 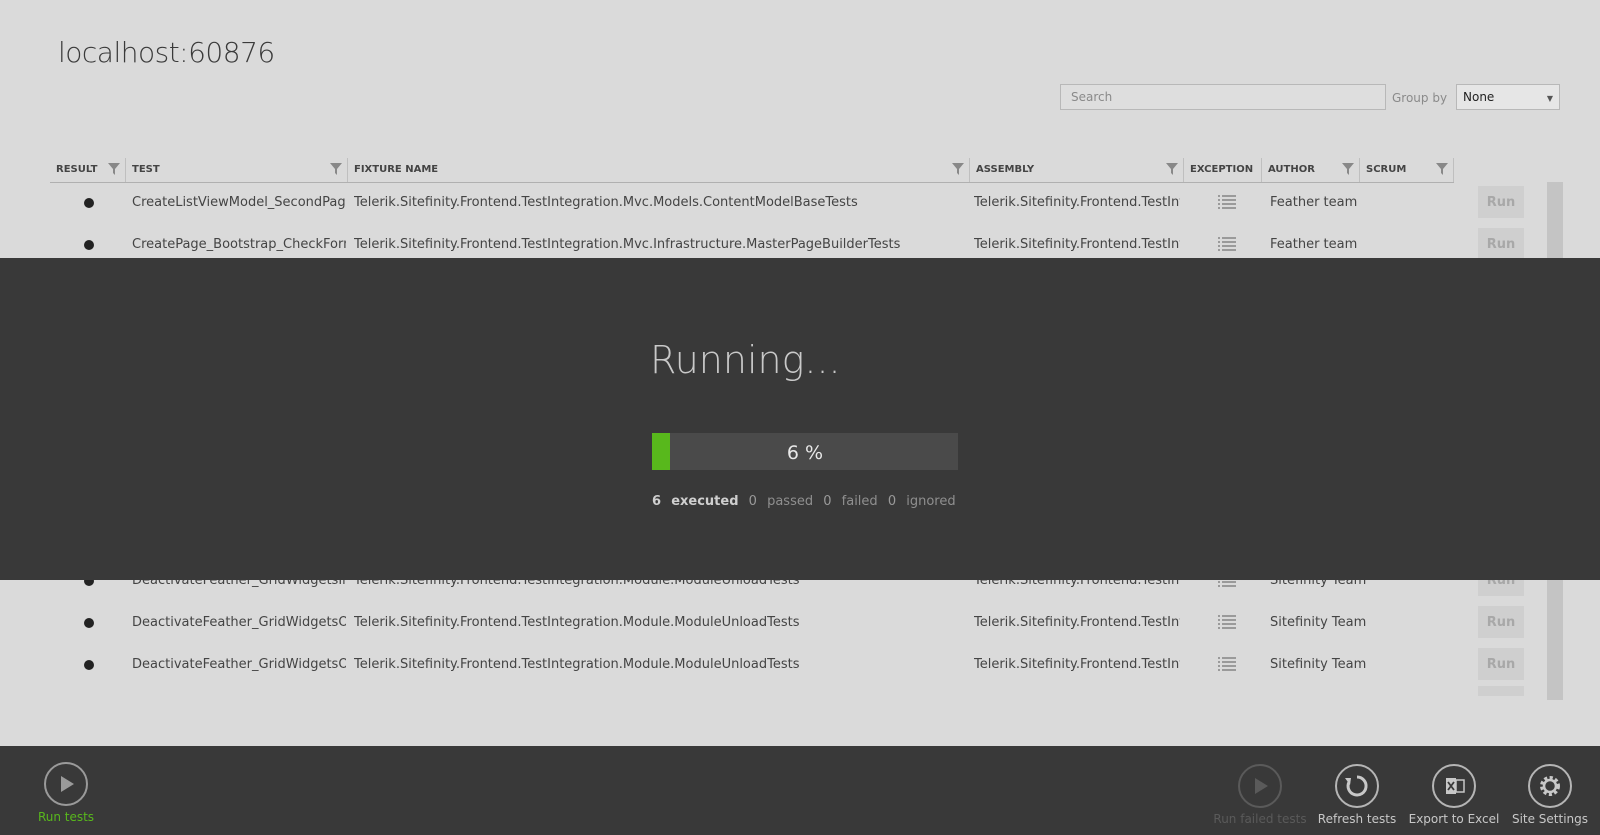 What do you see at coordinates (1454, 786) in the screenshot?
I see `excel-icon` at bounding box center [1454, 786].